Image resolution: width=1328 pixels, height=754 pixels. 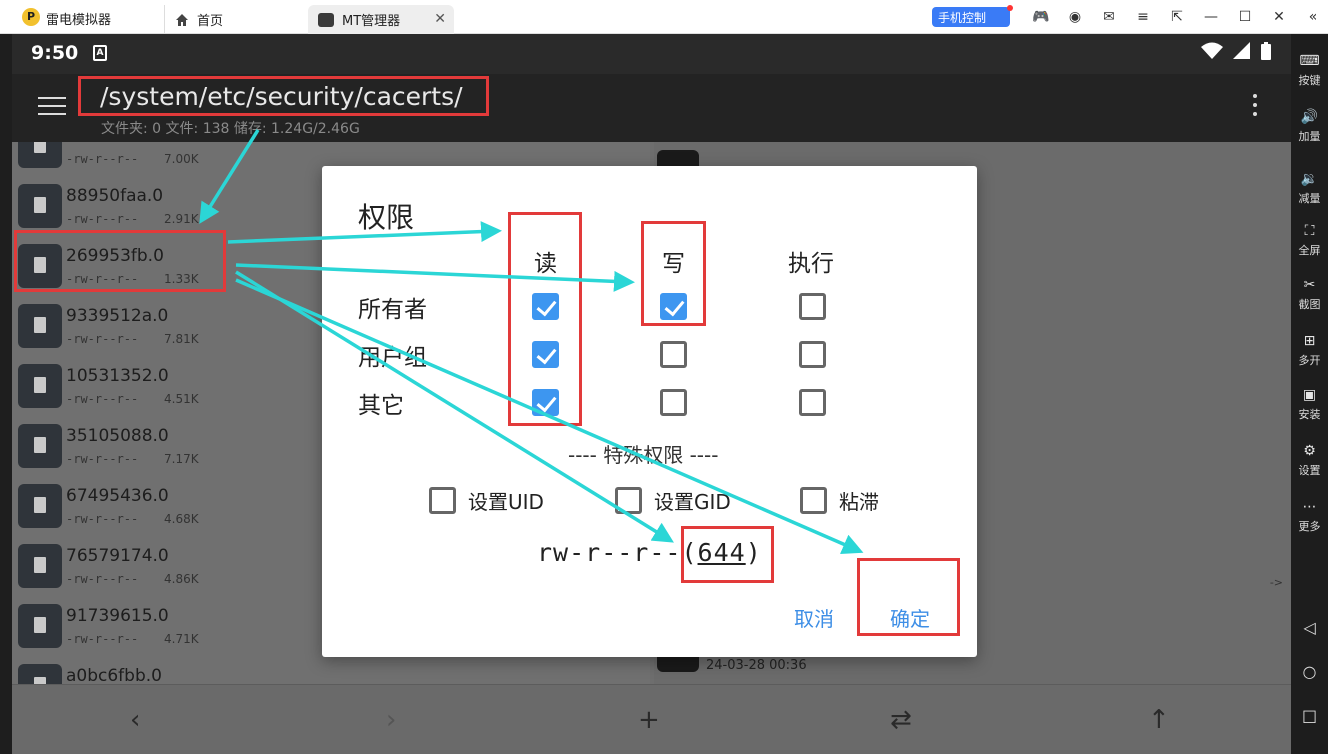 I want to click on group-write-checkbox, so click(x=673, y=354).